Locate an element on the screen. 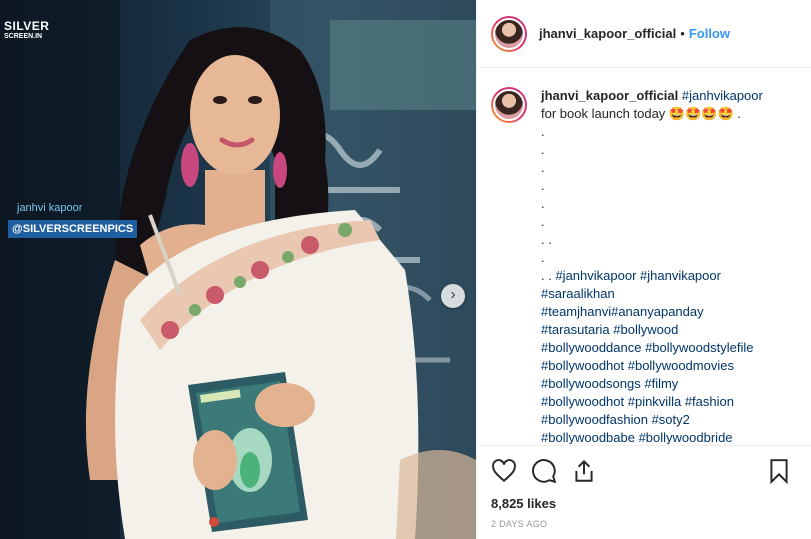 The width and height of the screenshot is (811, 539). hashtag-link: #saraalikhan is located at coordinates (666, 294).